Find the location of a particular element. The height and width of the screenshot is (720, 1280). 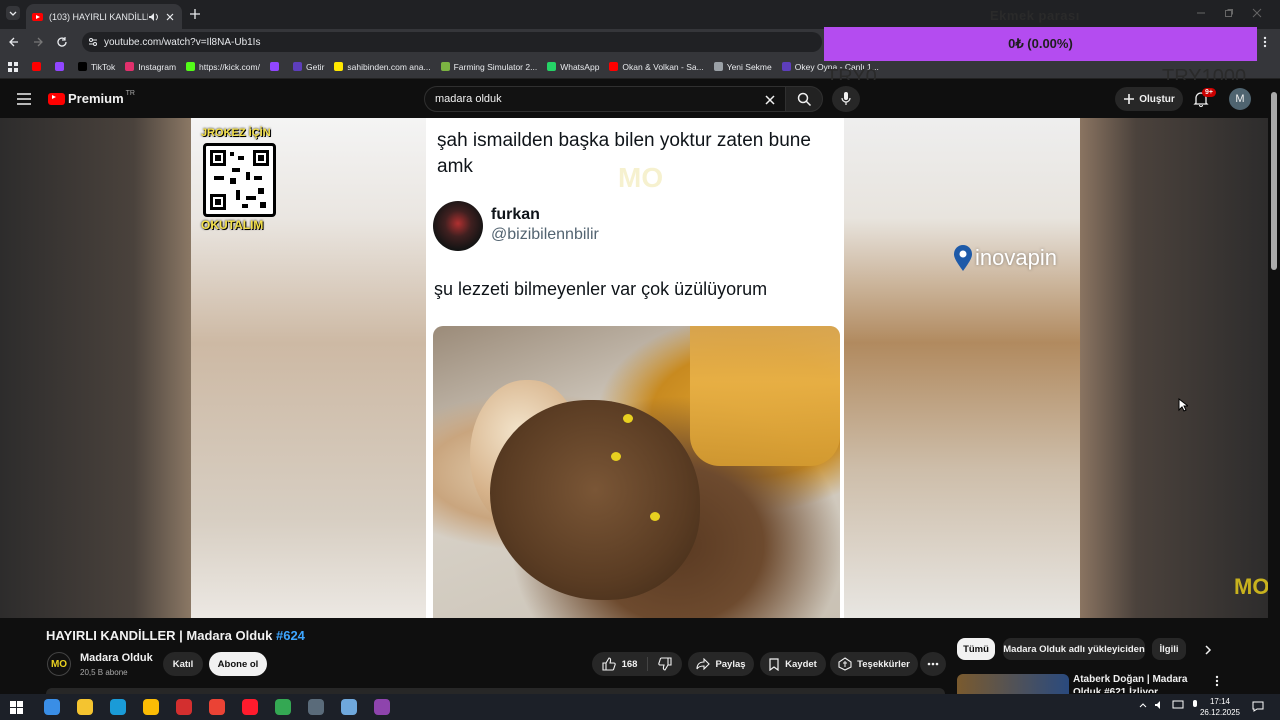

minimize-icon is located at coordinates (1201, 13).